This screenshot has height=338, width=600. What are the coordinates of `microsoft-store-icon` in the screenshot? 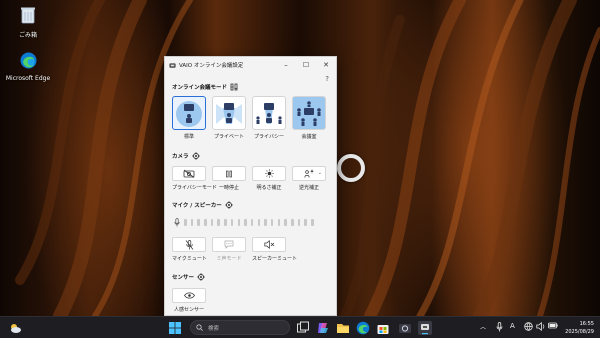 It's located at (383, 328).